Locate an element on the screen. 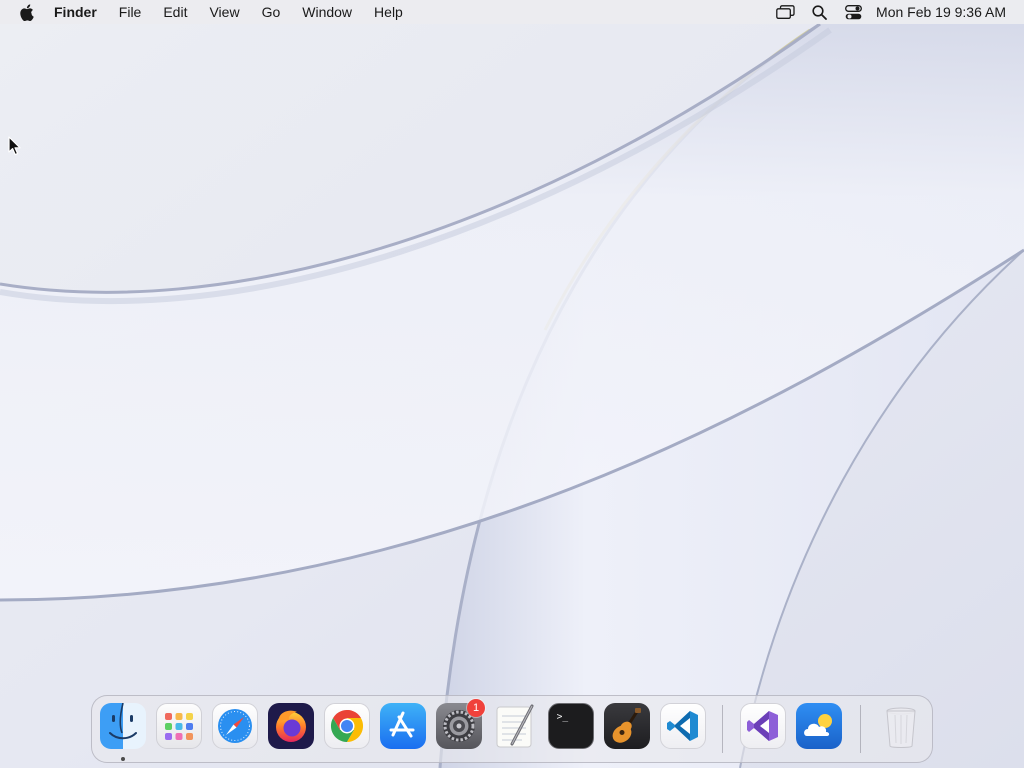 The width and height of the screenshot is (1024, 768). notification-badge: 1 is located at coordinates (476, 708).